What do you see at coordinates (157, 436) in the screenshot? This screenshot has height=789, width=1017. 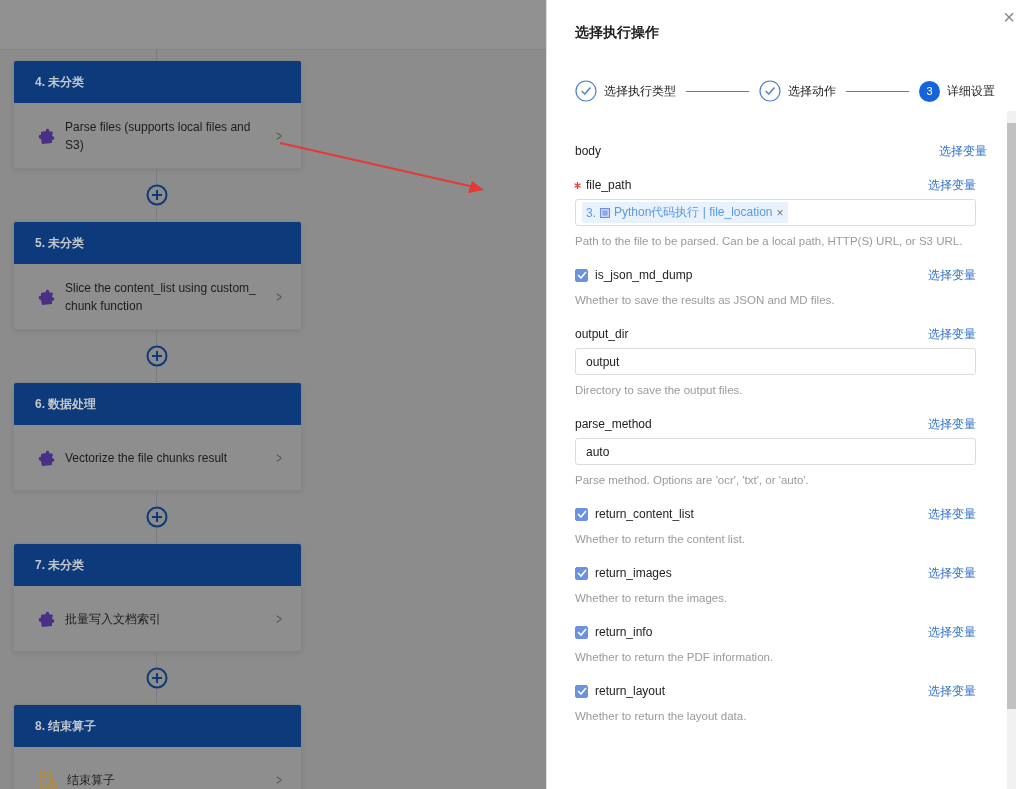 I see `node-card: 6. 数据处理 Vectorize the file chunks result >` at bounding box center [157, 436].